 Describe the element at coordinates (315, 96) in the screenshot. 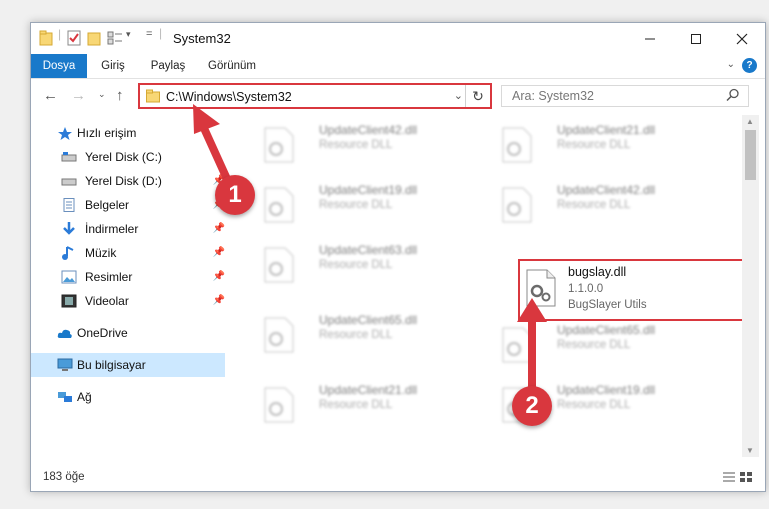

I see `address-bar: C:\Windows\System32 ⌄ ↻` at that location.